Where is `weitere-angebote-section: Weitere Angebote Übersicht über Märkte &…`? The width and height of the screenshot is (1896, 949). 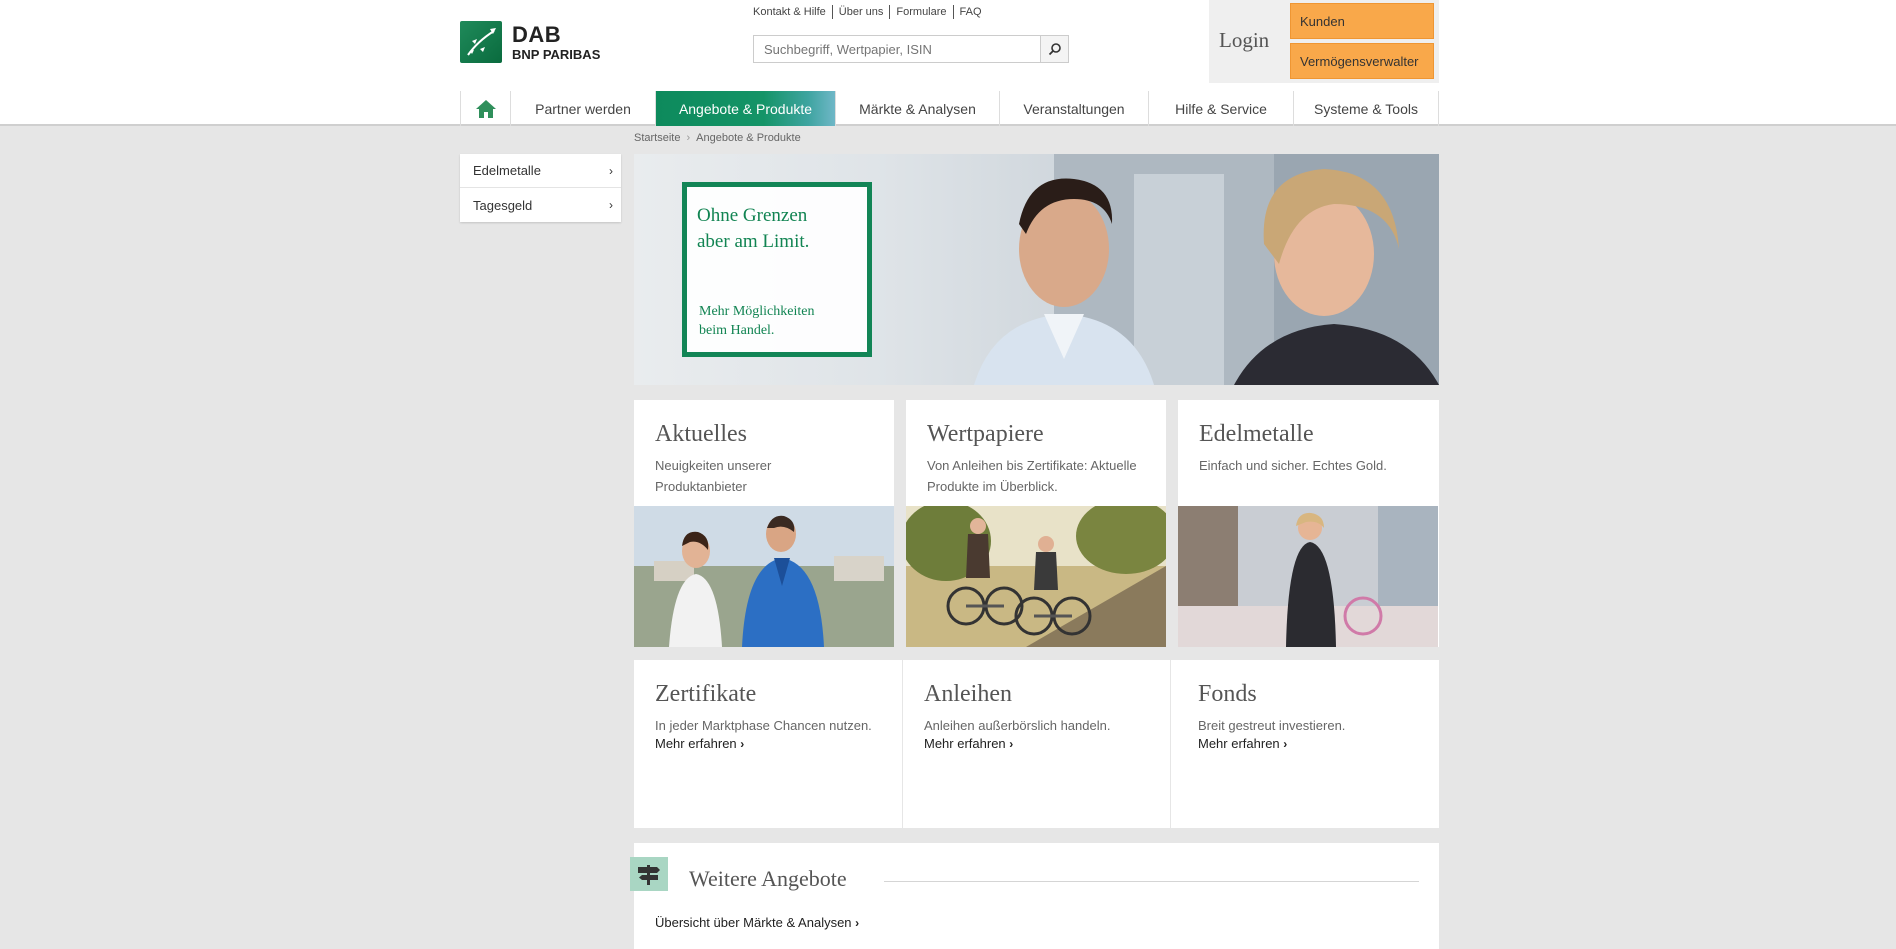
weitere-angebote-section: Weitere Angebote Übersicht über Märkte &… is located at coordinates (1034, 896).